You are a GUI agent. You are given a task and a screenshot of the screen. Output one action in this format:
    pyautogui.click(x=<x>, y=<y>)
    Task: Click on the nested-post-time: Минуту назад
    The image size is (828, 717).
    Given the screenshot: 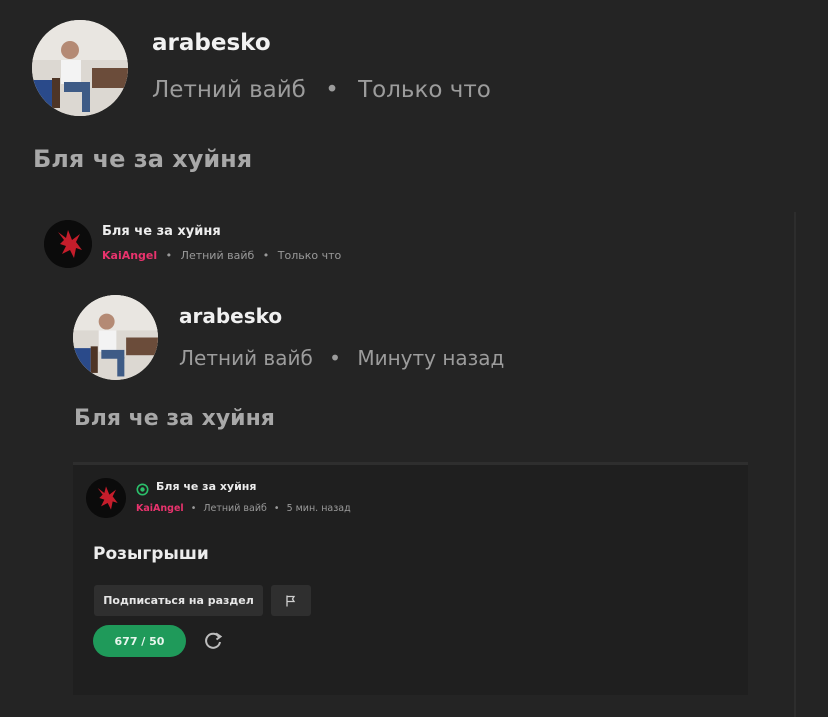 What is the action you would take?
    pyautogui.click(x=431, y=358)
    